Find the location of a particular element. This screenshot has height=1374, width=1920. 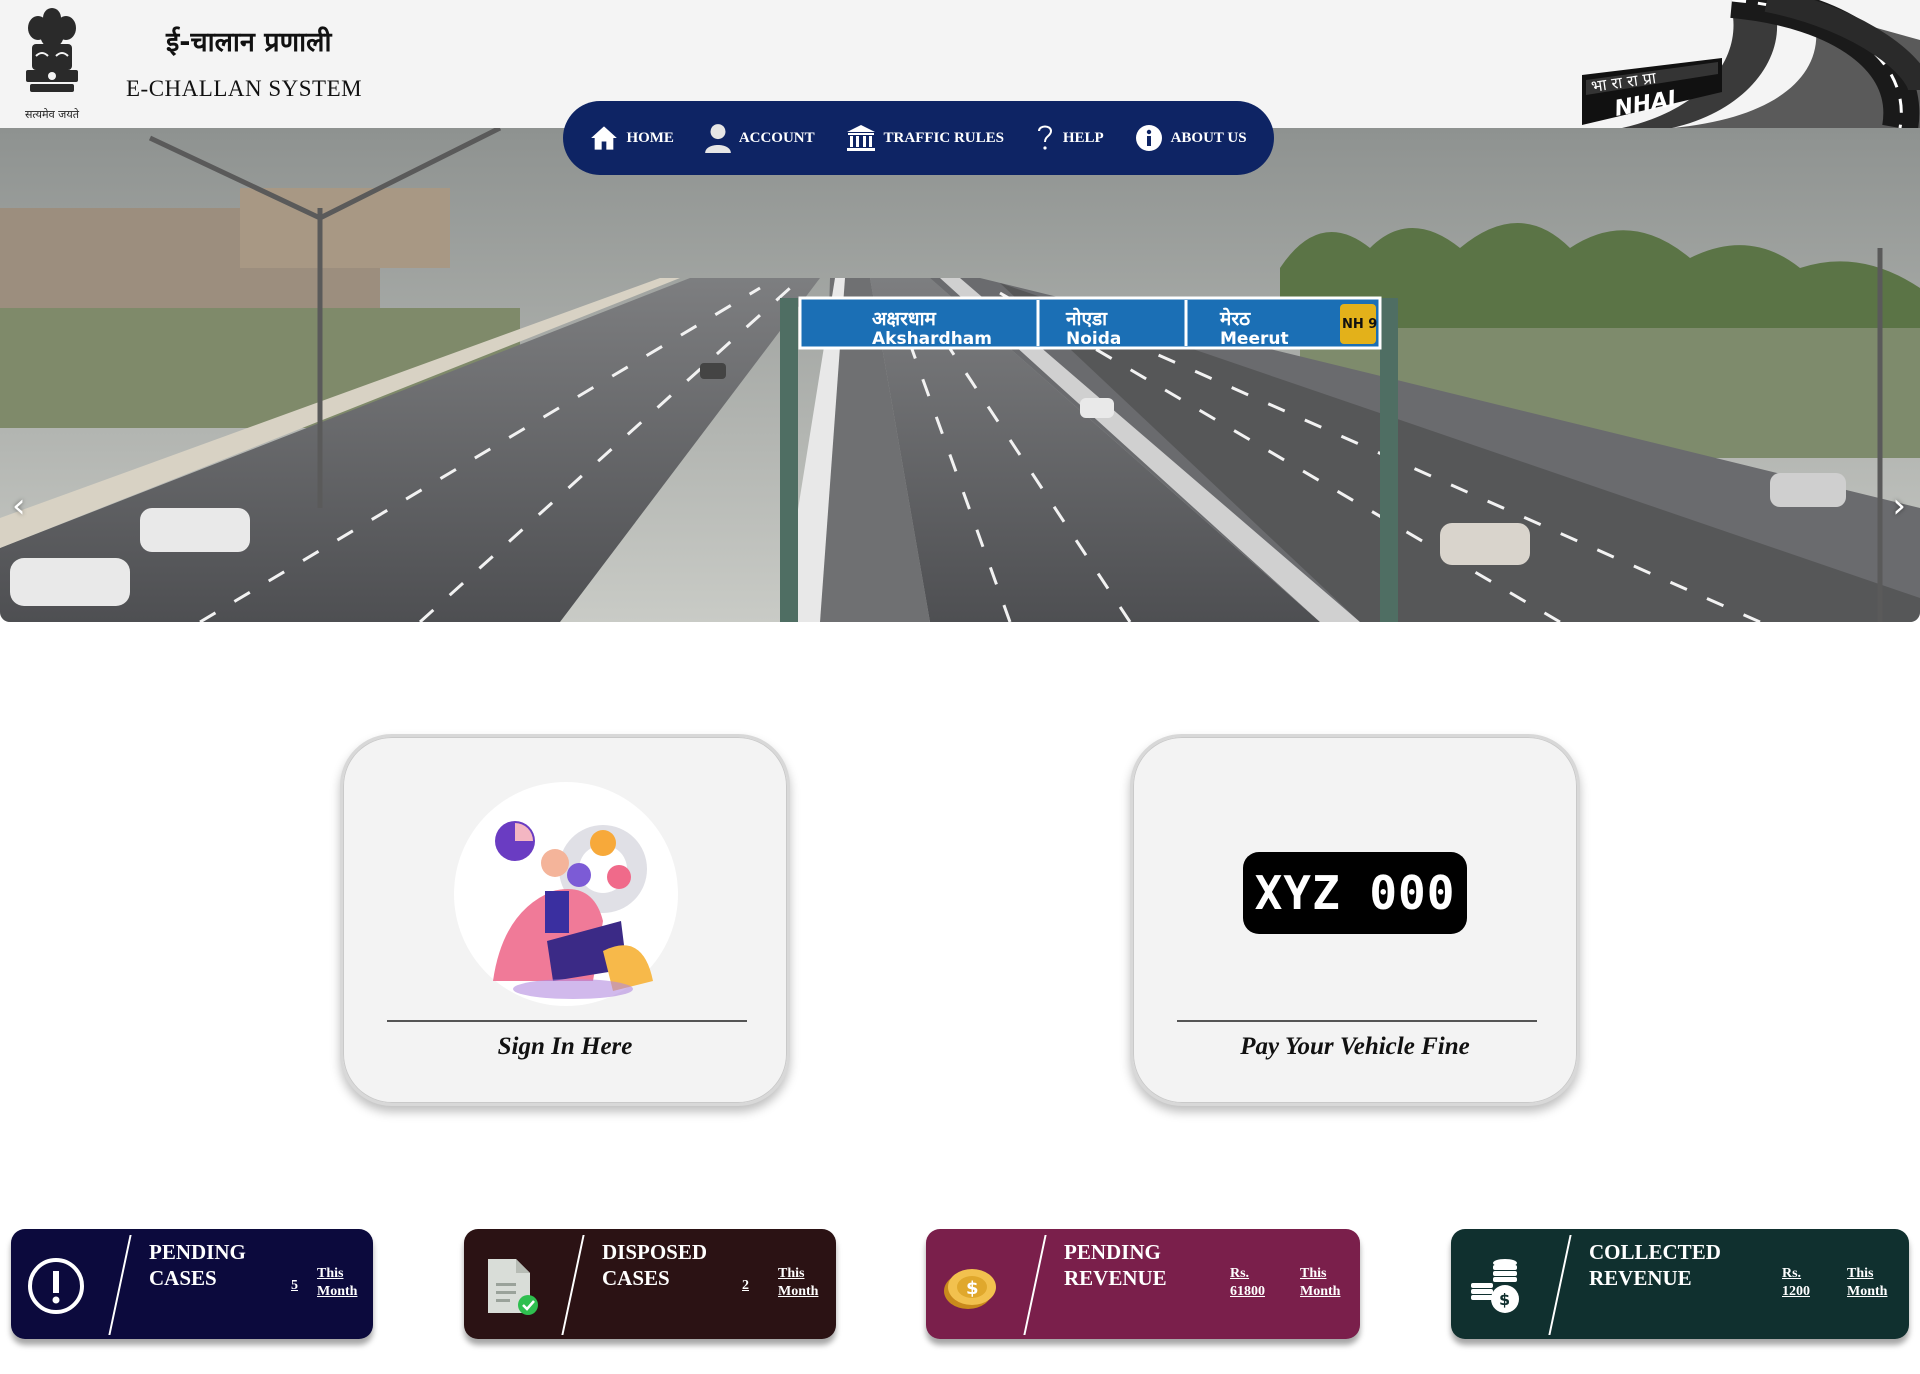

main-nav: HOME ACCOUNT TRAFFIC RULES HELP ABOUT US is located at coordinates (918, 138).